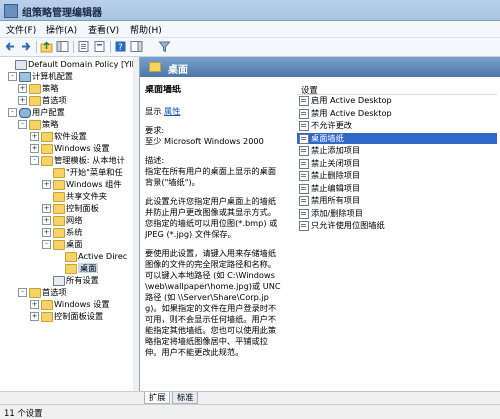 This screenshot has width=500, height=419. I want to click on setting-list-item: 添加/删除项目, so click(397, 213).